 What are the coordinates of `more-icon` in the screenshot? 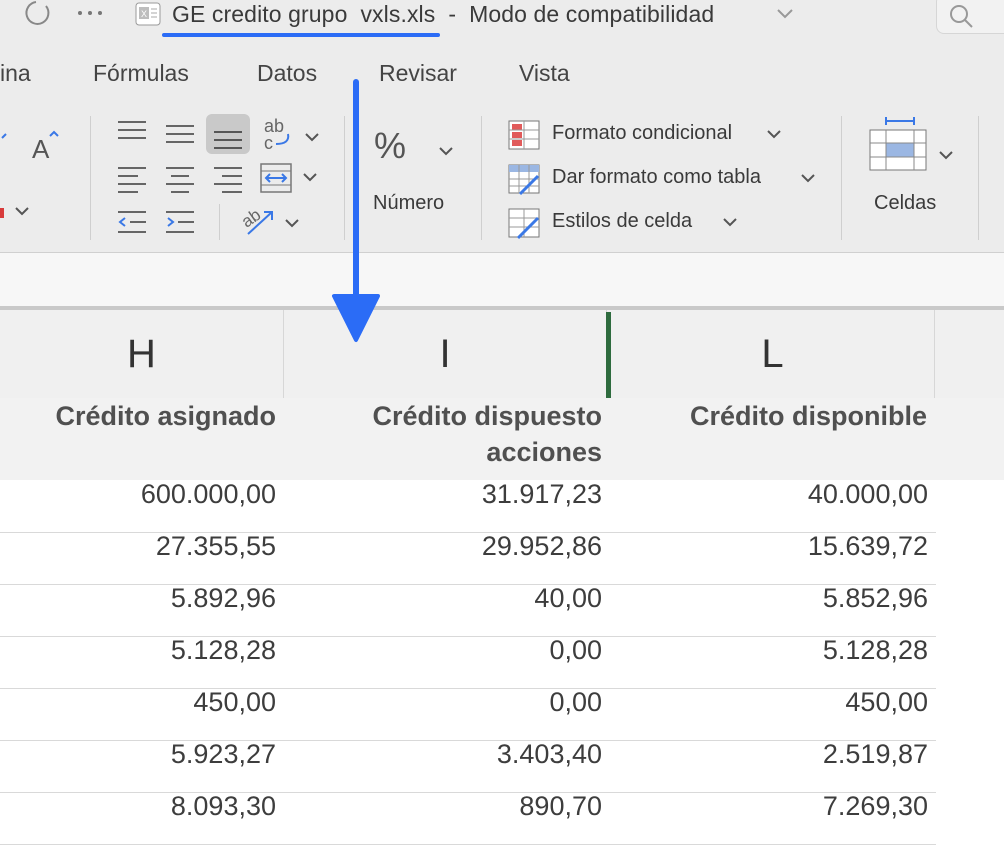 It's located at (91, 13).